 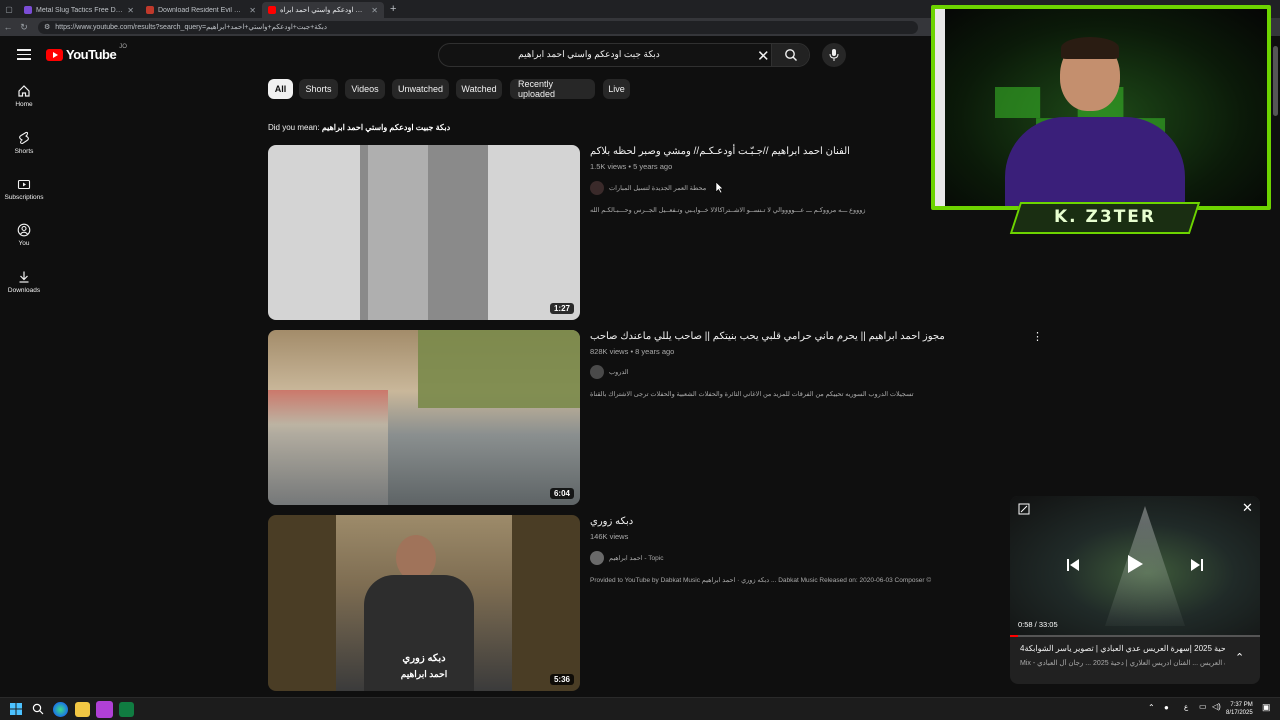 I want to click on chip-live: Live, so click(x=616, y=89).